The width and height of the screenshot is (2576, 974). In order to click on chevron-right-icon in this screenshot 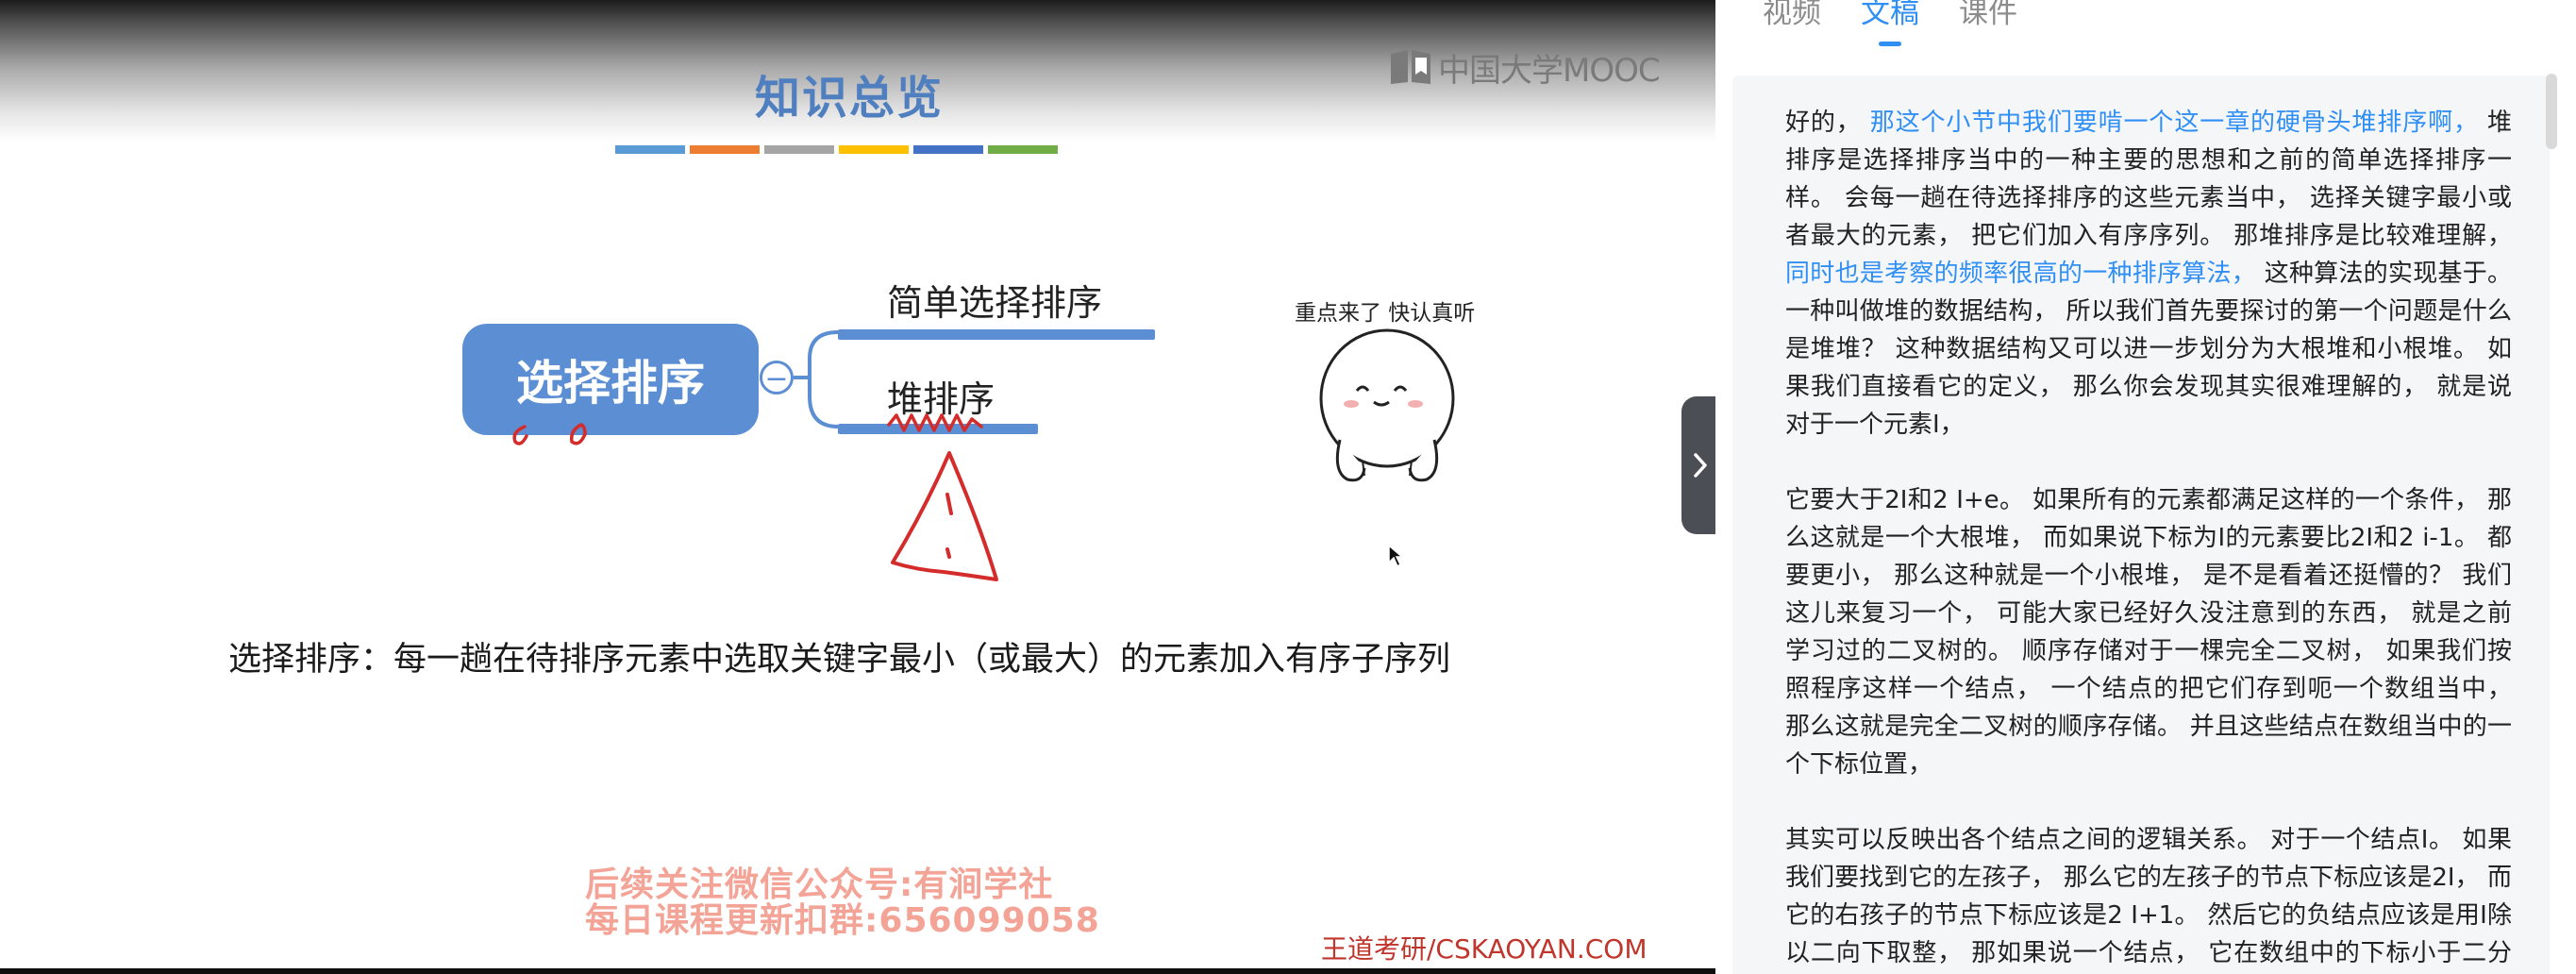, I will do `click(1700, 465)`.